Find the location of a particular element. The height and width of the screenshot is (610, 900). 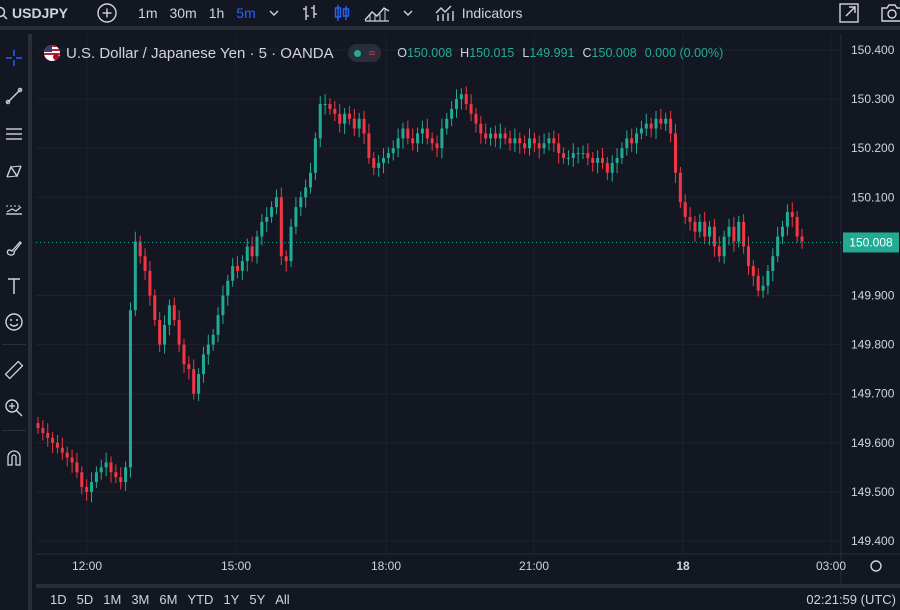

fullscreen-button is located at coordinates (849, 13).